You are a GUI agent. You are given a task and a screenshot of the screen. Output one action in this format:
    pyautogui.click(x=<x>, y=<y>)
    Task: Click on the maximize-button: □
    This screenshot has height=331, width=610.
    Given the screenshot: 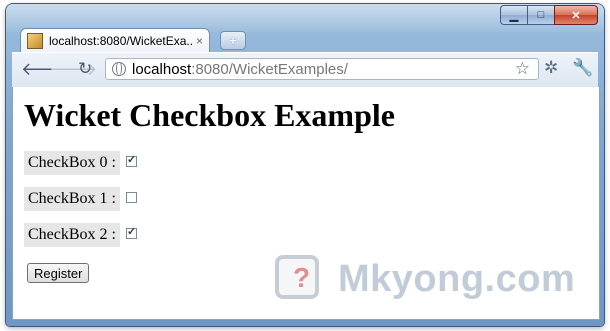 What is the action you would take?
    pyautogui.click(x=540, y=15)
    